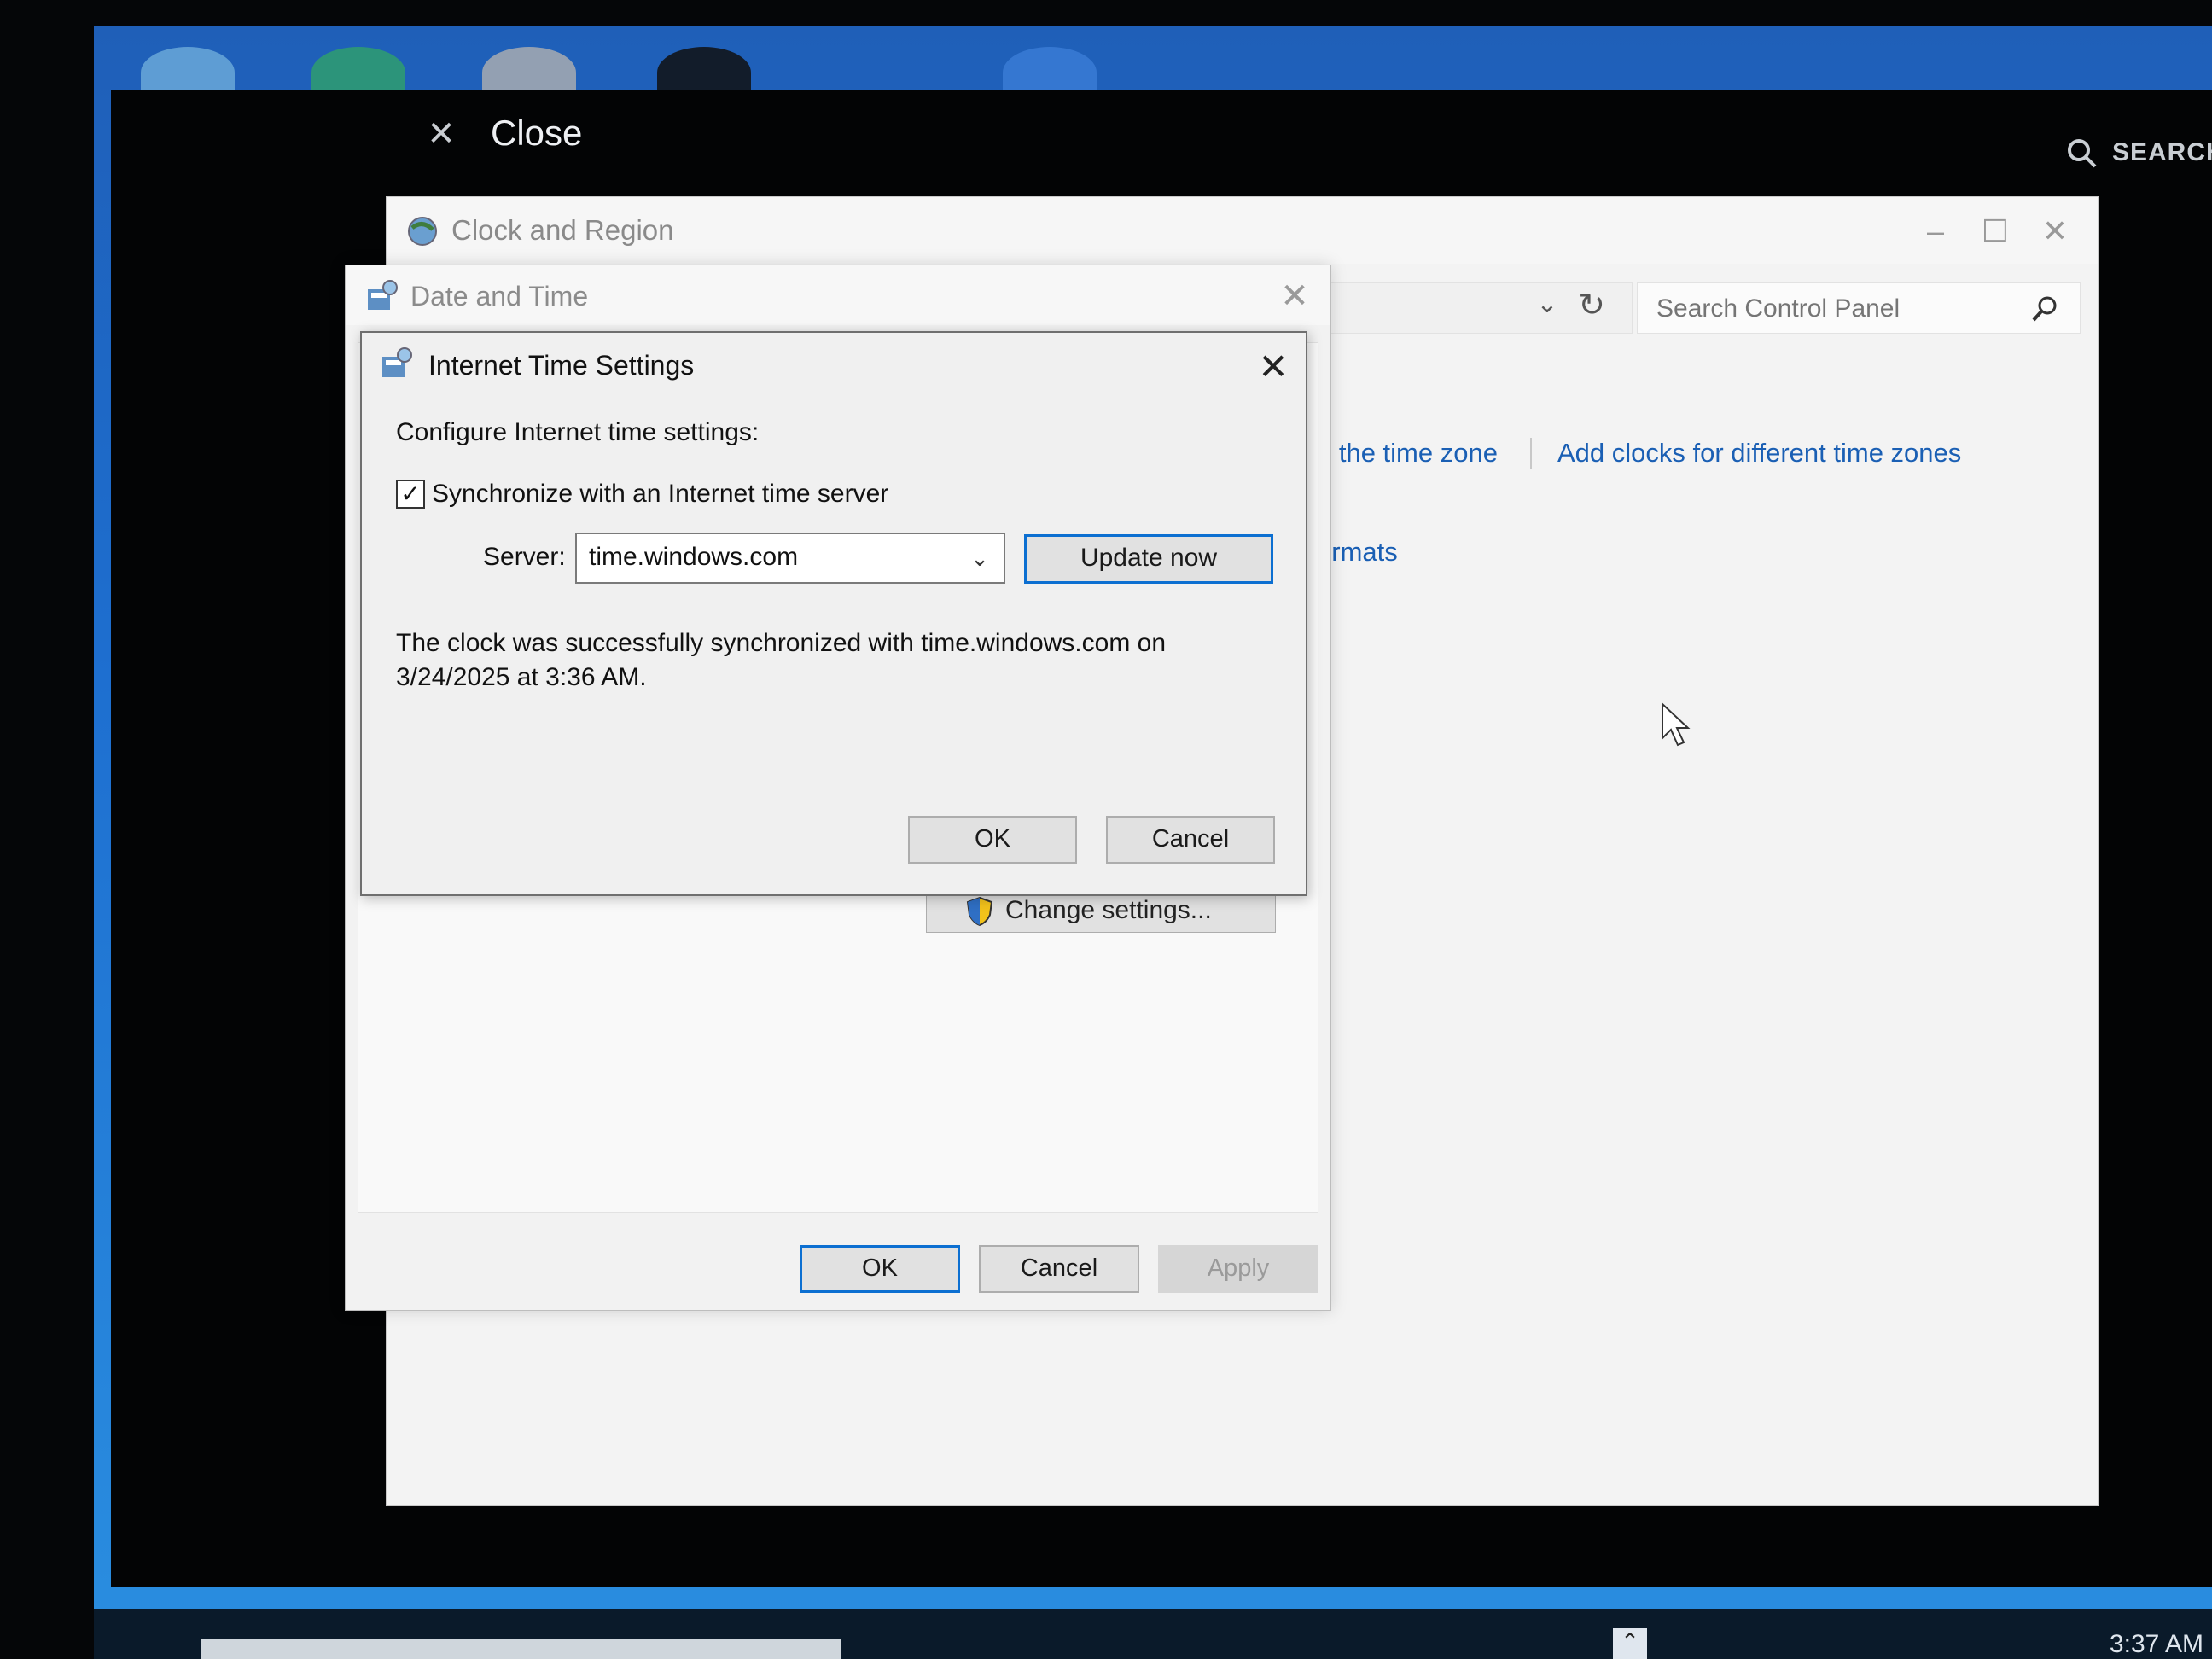 Image resolution: width=2212 pixels, height=1659 pixels. Describe the element at coordinates (1547, 308) in the screenshot. I see `address-dropdown-icon: ⌄` at that location.